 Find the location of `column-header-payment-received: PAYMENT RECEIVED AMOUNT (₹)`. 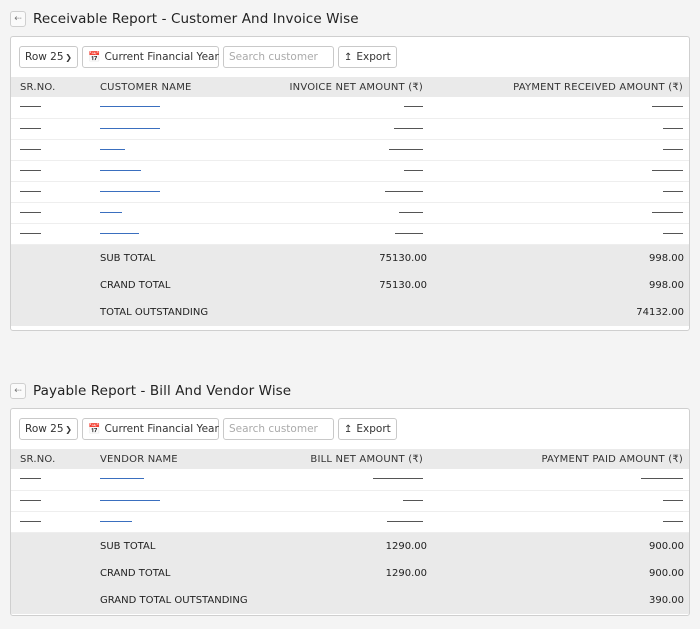

column-header-payment-received: PAYMENT RECEIVED AMOUNT (₹) is located at coordinates (559, 87).